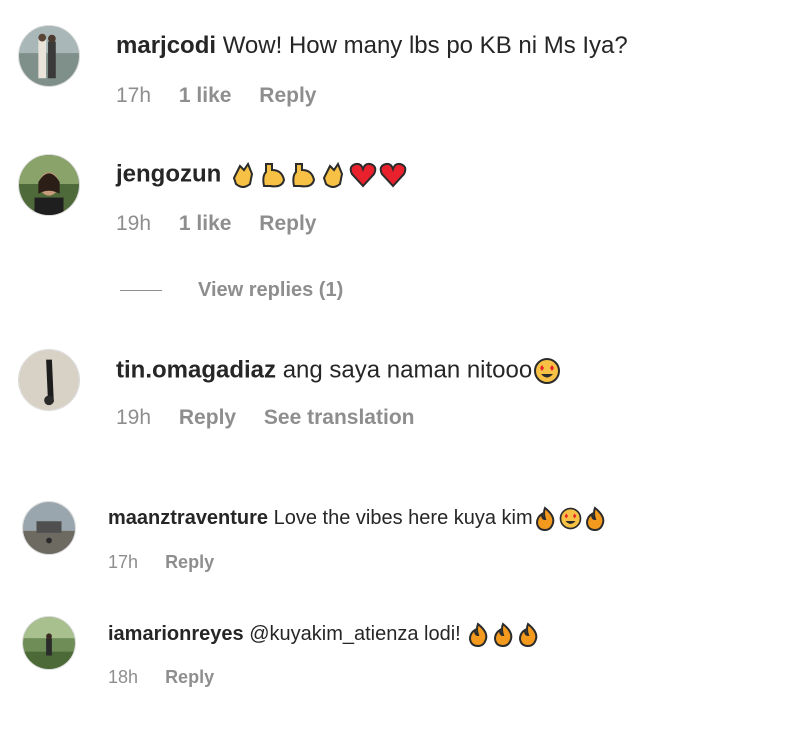  I want to click on comment-text: Wow! How many lbs po KB ni Ms Iya?, so click(425, 45).